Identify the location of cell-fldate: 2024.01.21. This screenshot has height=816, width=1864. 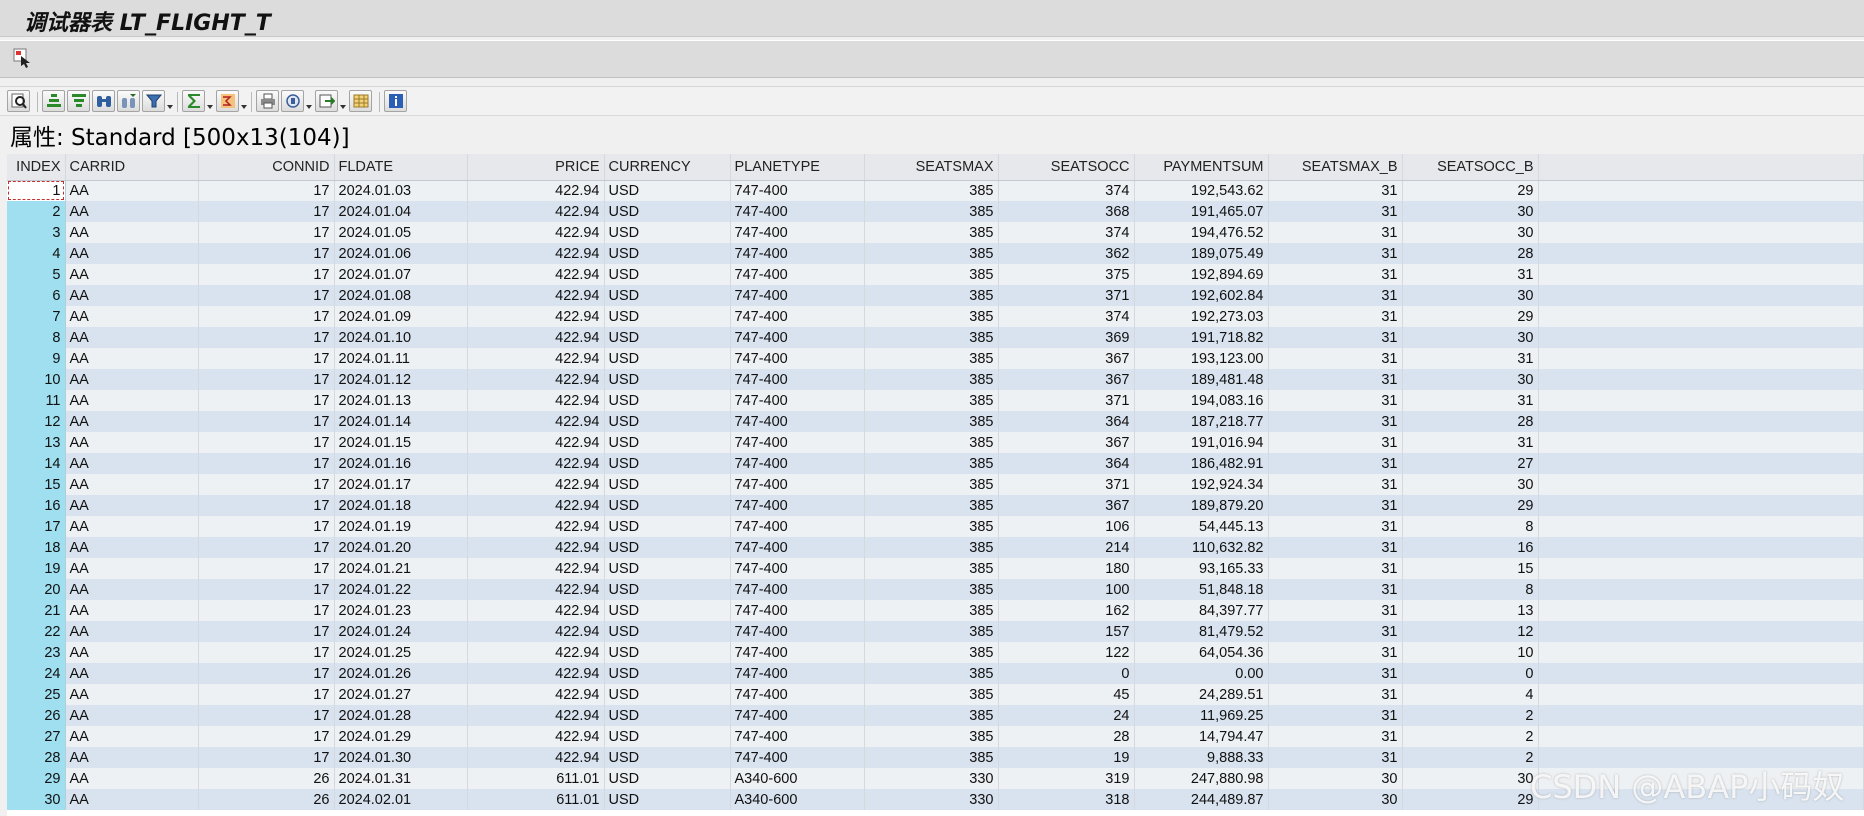
(401, 568).